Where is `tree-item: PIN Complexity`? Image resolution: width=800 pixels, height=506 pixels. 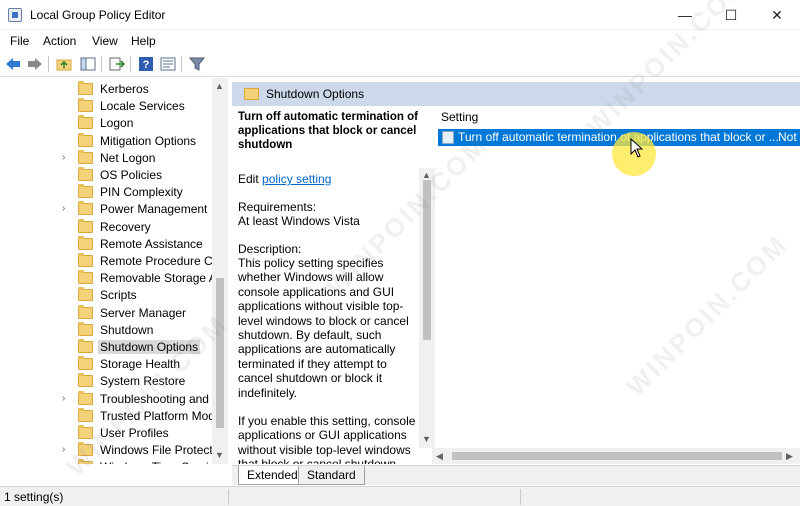 tree-item: PIN Complexity is located at coordinates (106, 192).